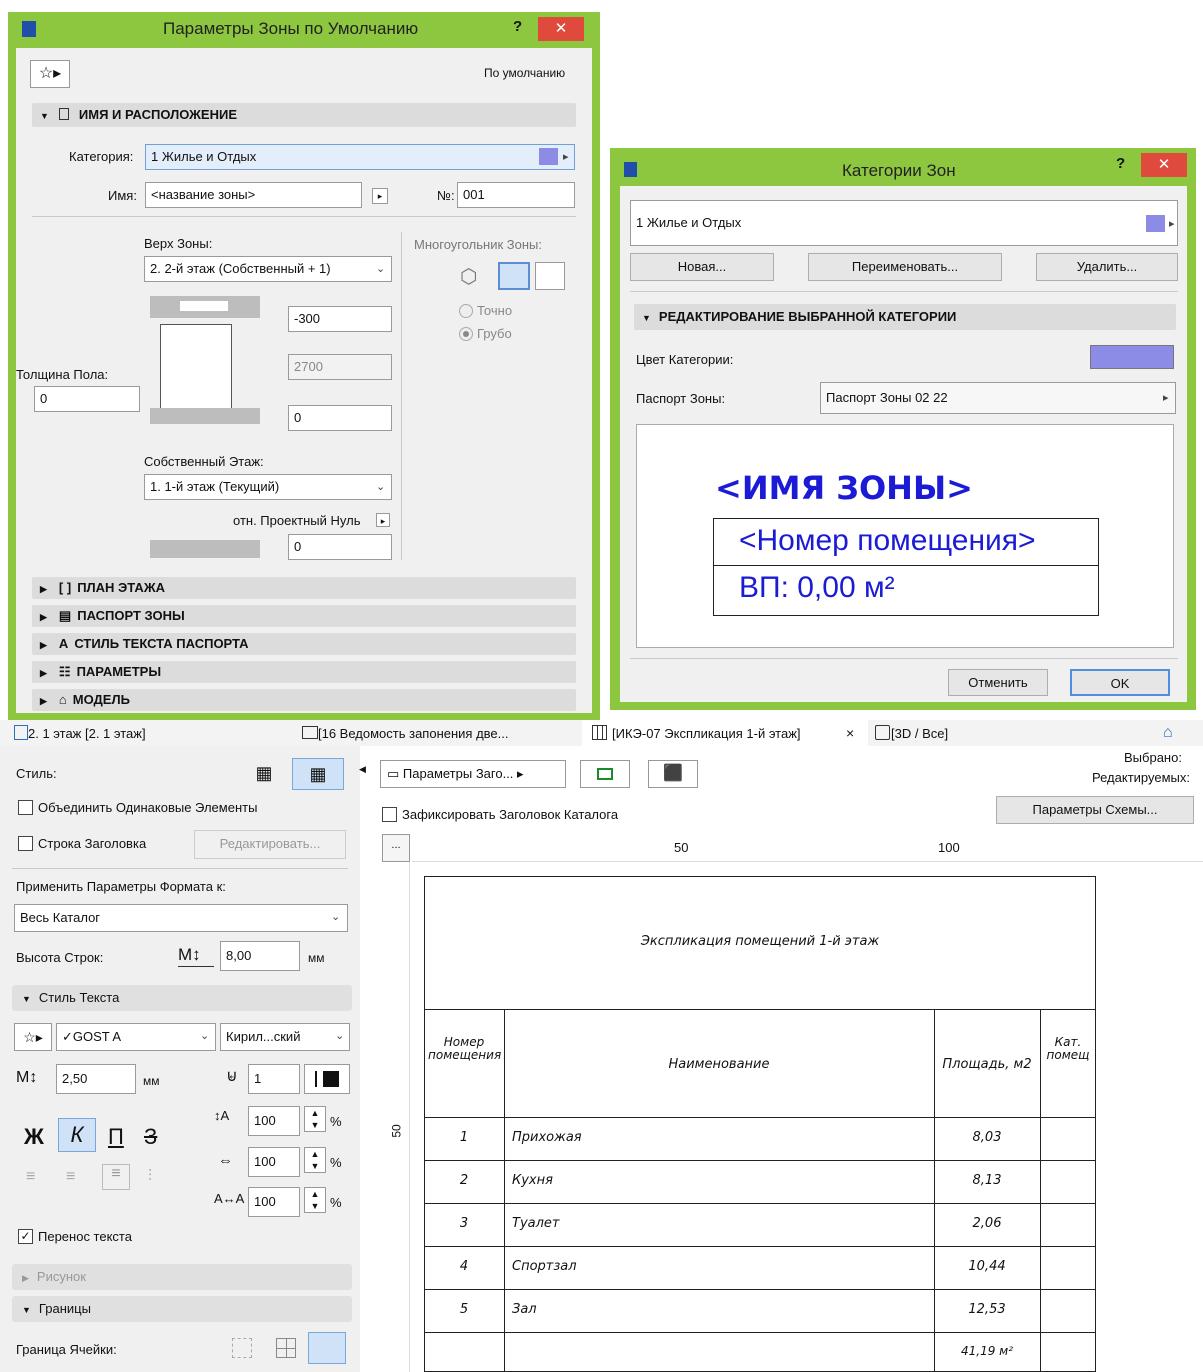 The width and height of the screenshot is (1203, 1372). What do you see at coordinates (340, 547) in the screenshot?
I see `project-zero-input: 0` at bounding box center [340, 547].